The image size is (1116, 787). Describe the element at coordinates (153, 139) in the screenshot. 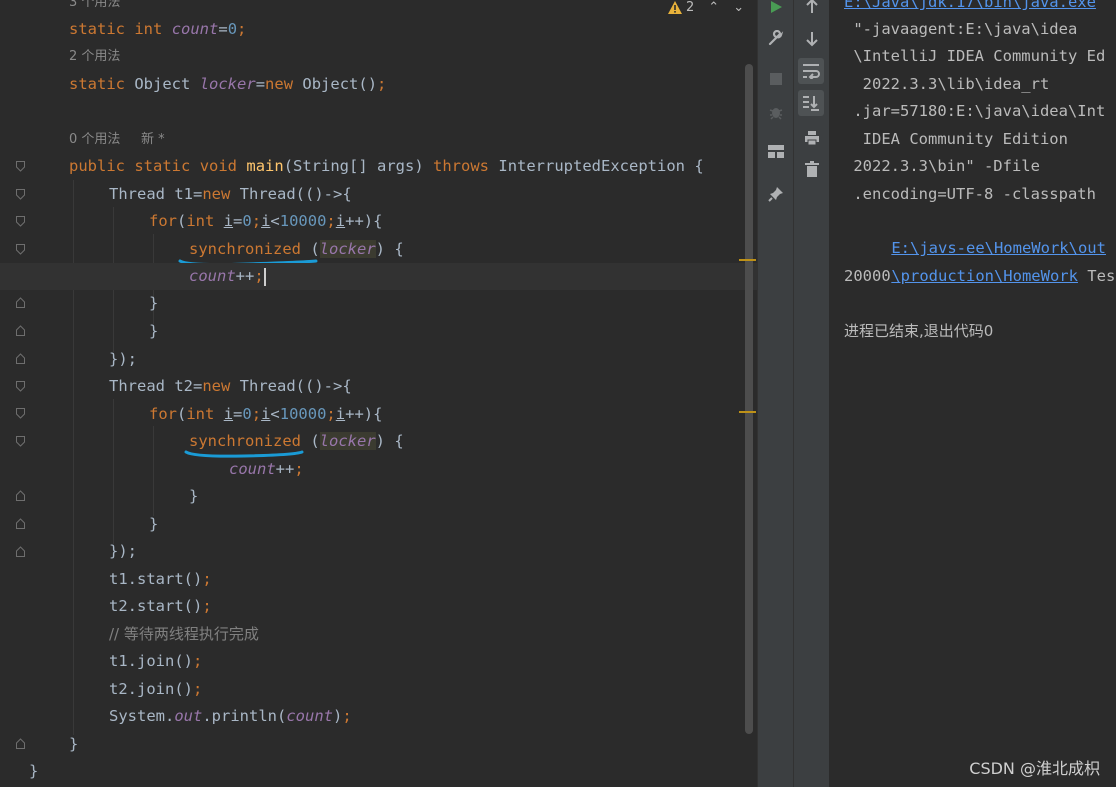

I see `author-hint: 新 *` at that location.